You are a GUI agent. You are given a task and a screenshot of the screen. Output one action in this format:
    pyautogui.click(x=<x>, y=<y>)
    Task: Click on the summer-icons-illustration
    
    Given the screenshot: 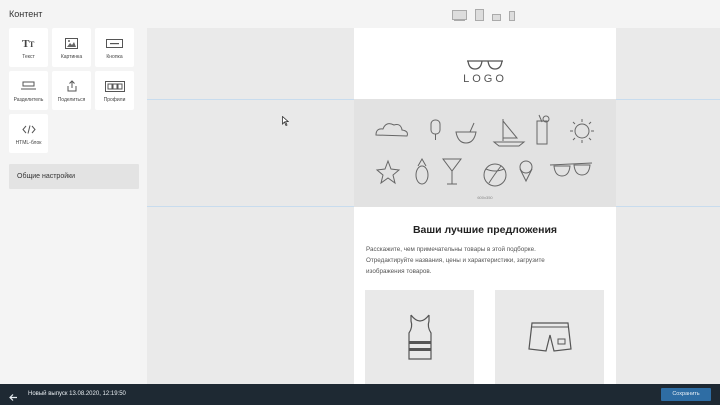 What is the action you would take?
    pyautogui.click(x=484, y=150)
    